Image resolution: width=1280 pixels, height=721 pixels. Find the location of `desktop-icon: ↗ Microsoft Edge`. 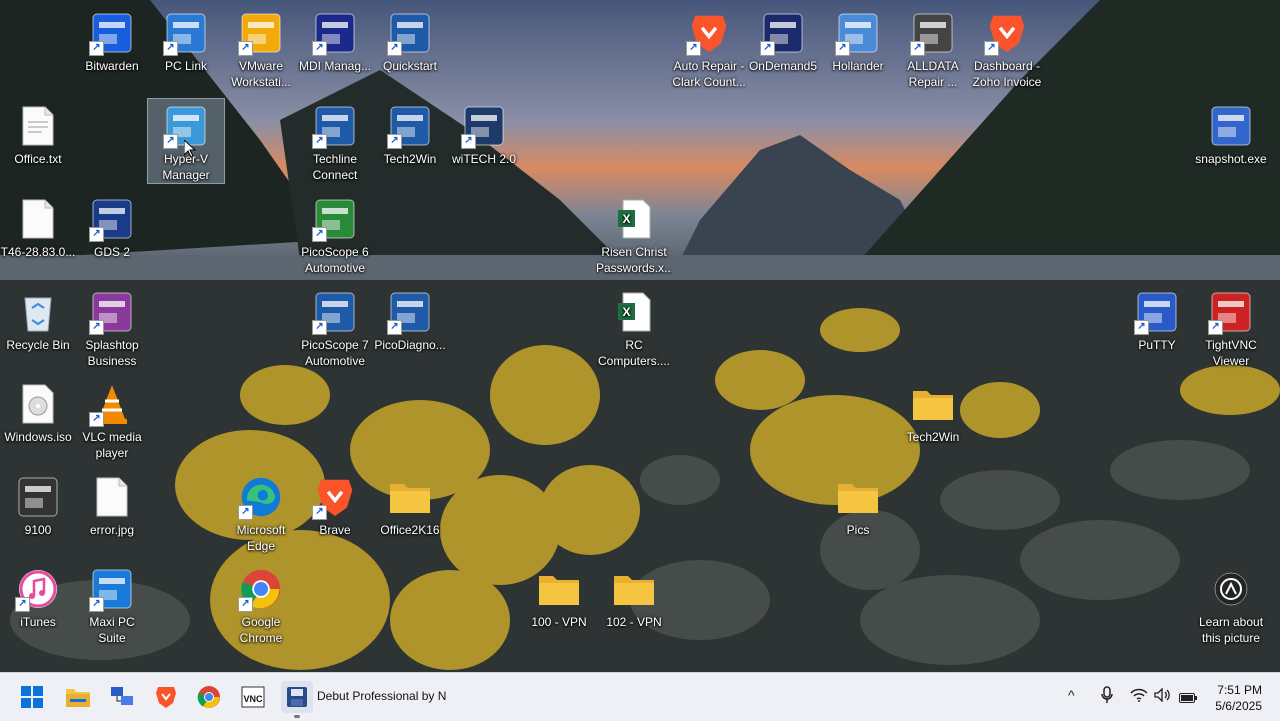

desktop-icon: ↗ Microsoft Edge is located at coordinates (261, 512).